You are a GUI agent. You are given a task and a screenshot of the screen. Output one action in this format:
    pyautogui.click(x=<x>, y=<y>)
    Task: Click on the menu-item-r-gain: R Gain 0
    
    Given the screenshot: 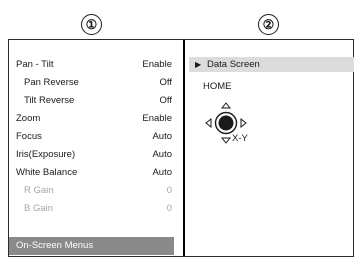 What is the action you would take?
    pyautogui.click(x=98, y=190)
    